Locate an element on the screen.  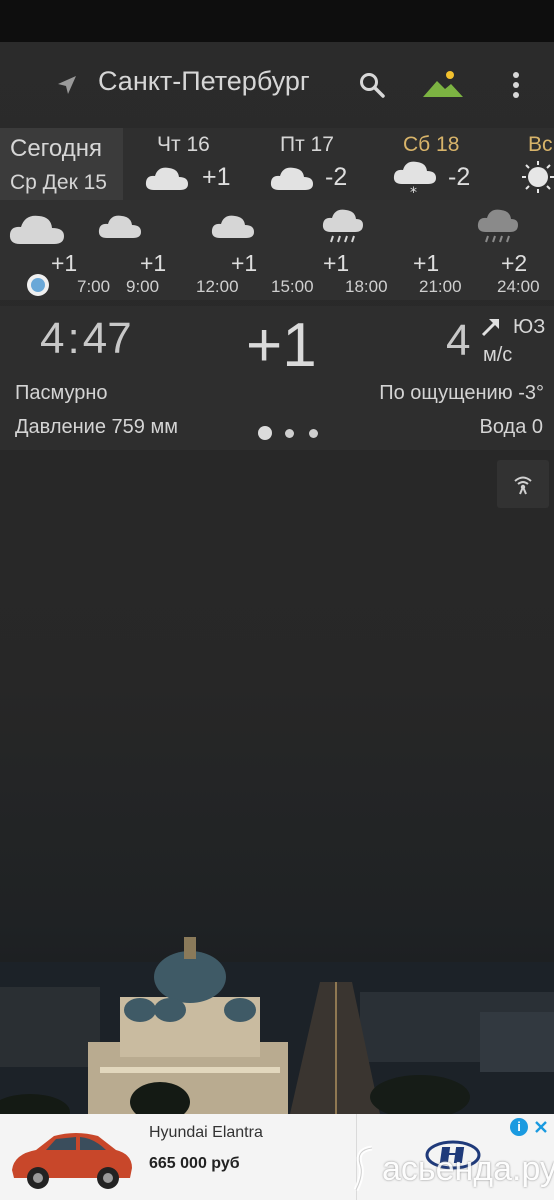
hour-time: 18:00 is located at coordinates (366, 286).